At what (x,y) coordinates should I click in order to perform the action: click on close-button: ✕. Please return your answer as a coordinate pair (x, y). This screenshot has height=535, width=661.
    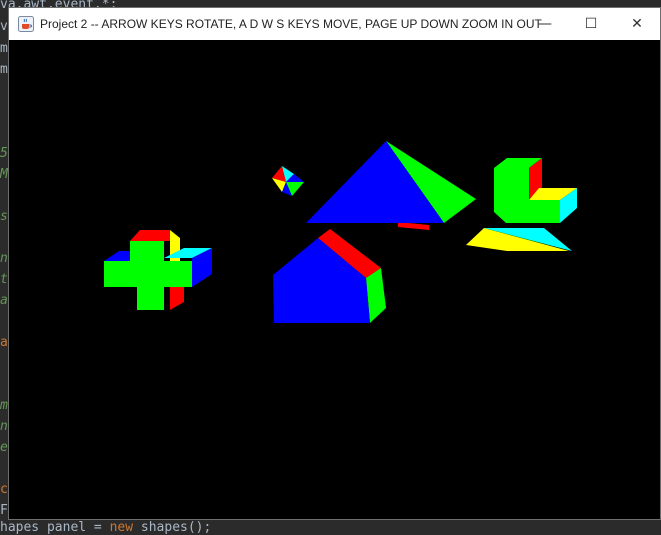
    Looking at the image, I should click on (637, 24).